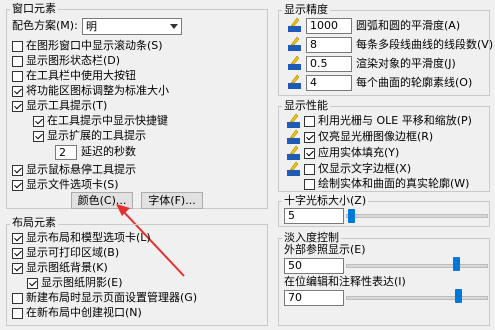  Describe the element at coordinates (66, 152) in the screenshot. I see `delay-seconds-input: 2` at that location.